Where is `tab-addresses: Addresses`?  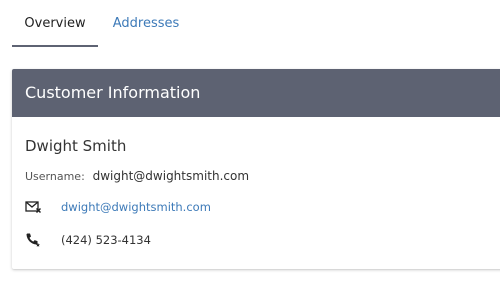
tab-addresses: Addresses is located at coordinates (146, 23).